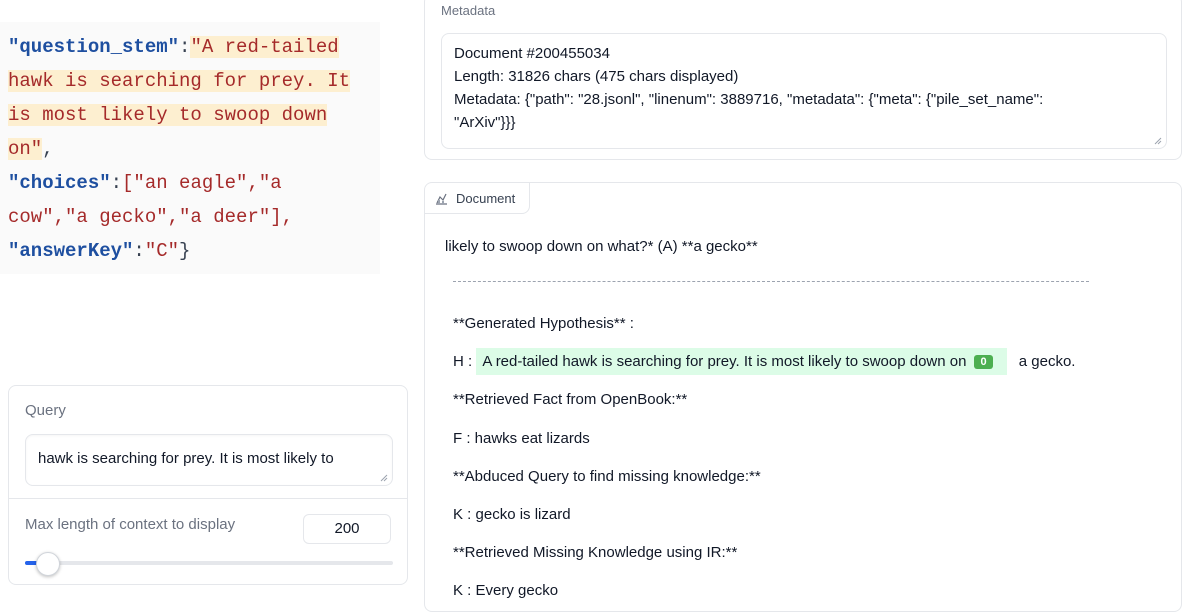  I want to click on code-line-2: hawk is searching for prey. It, so click(194, 81).